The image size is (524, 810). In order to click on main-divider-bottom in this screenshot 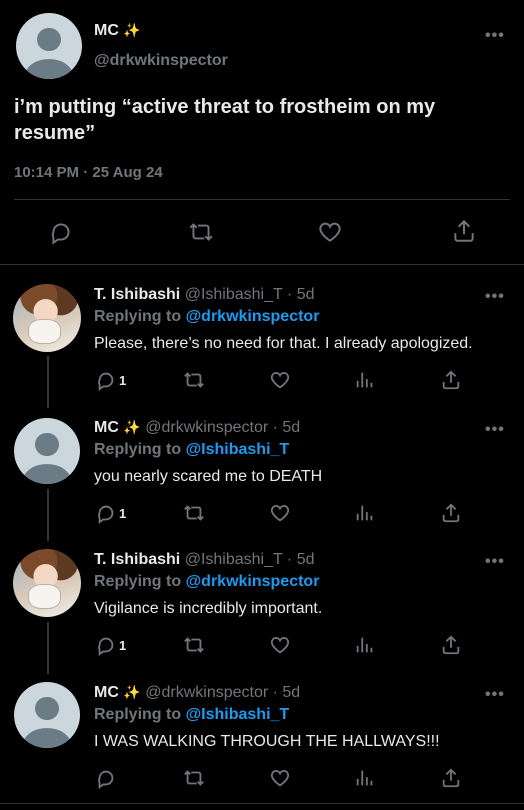, I will do `click(262, 264)`.